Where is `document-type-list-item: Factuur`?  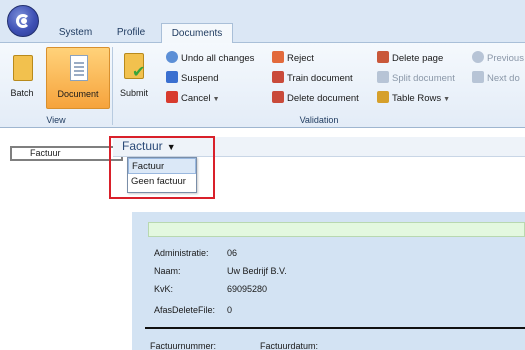
document-type-list-item: Factuur is located at coordinates (66, 153).